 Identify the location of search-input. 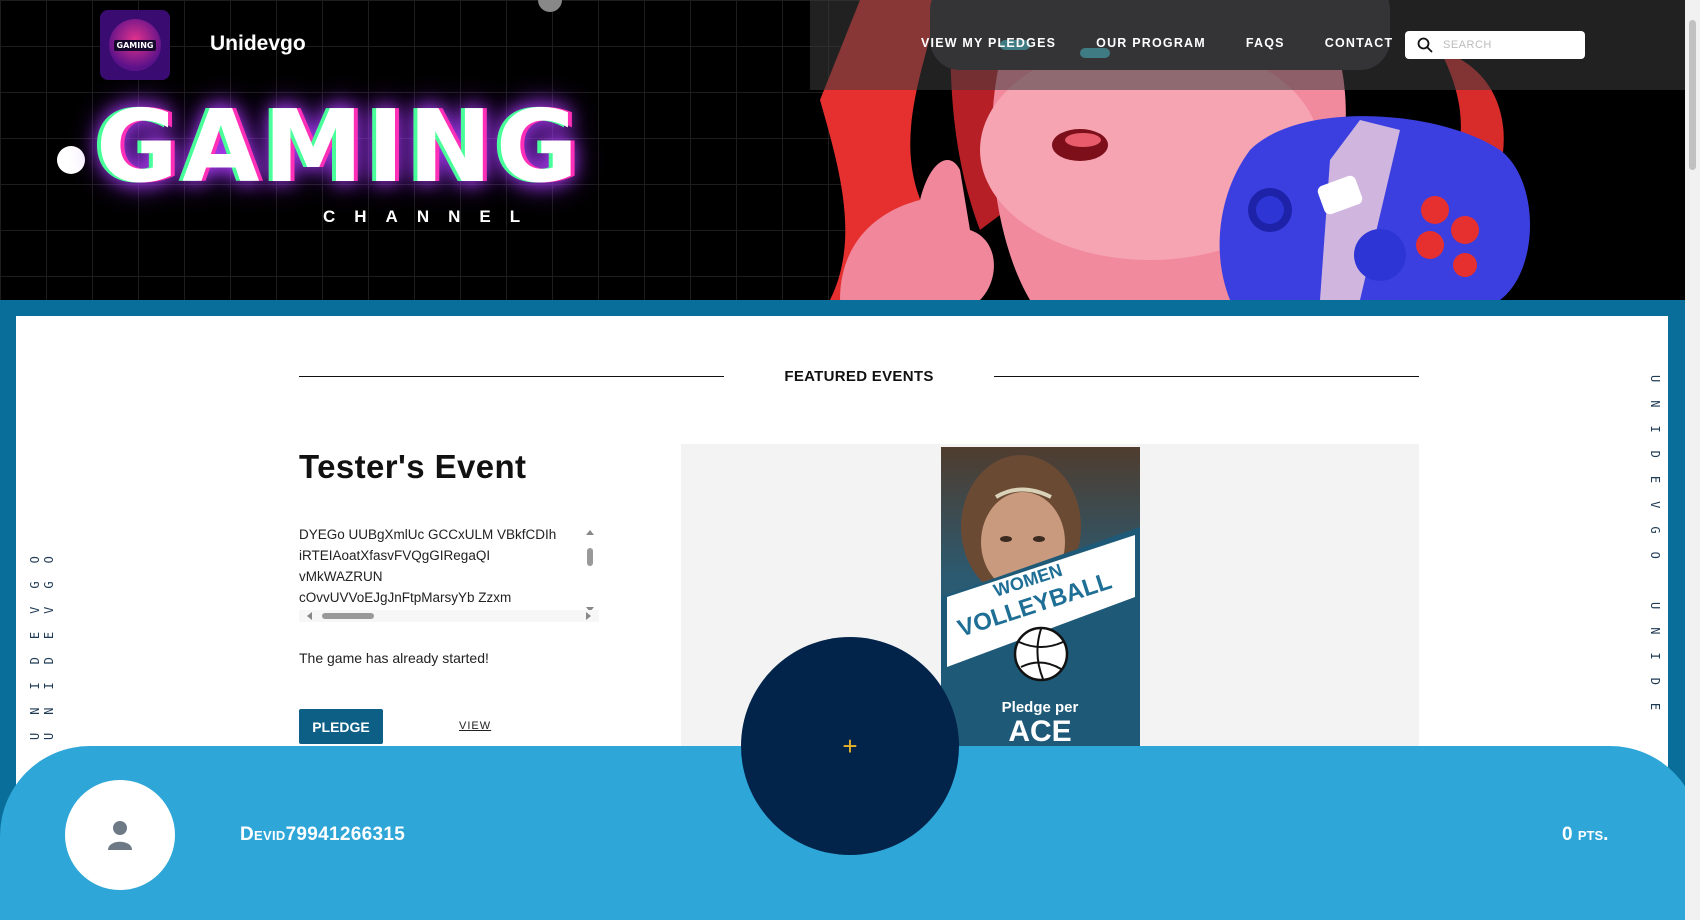
(1508, 45).